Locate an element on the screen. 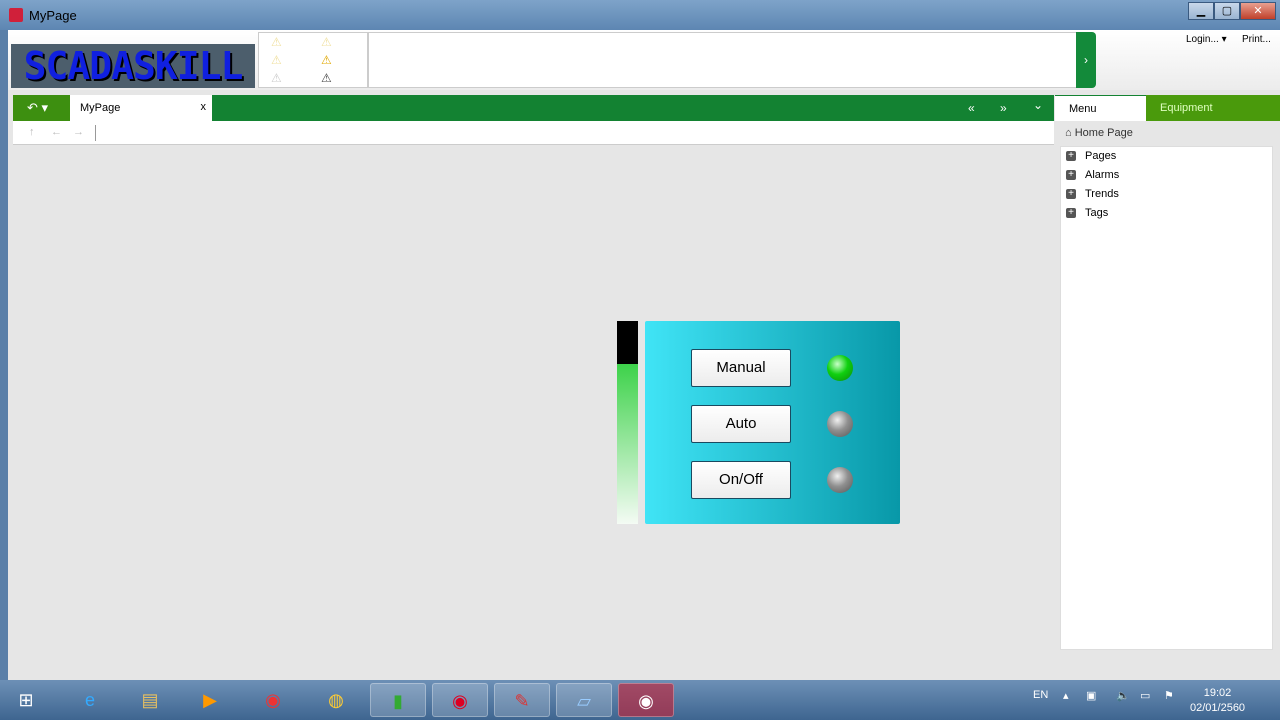 This screenshot has height=720, width=1280. alarm-summary: ⚠ ⚠ ⚠ ⚠ ⚠ ⚠ is located at coordinates (313, 60).